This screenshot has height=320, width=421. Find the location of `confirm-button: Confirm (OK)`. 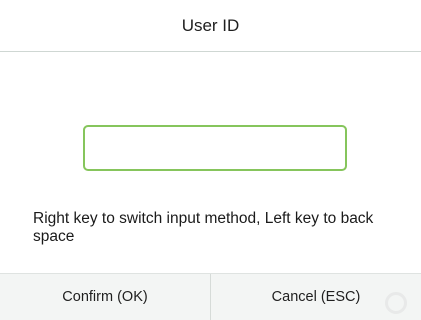

confirm-button: Confirm (OK) is located at coordinates (105, 297).